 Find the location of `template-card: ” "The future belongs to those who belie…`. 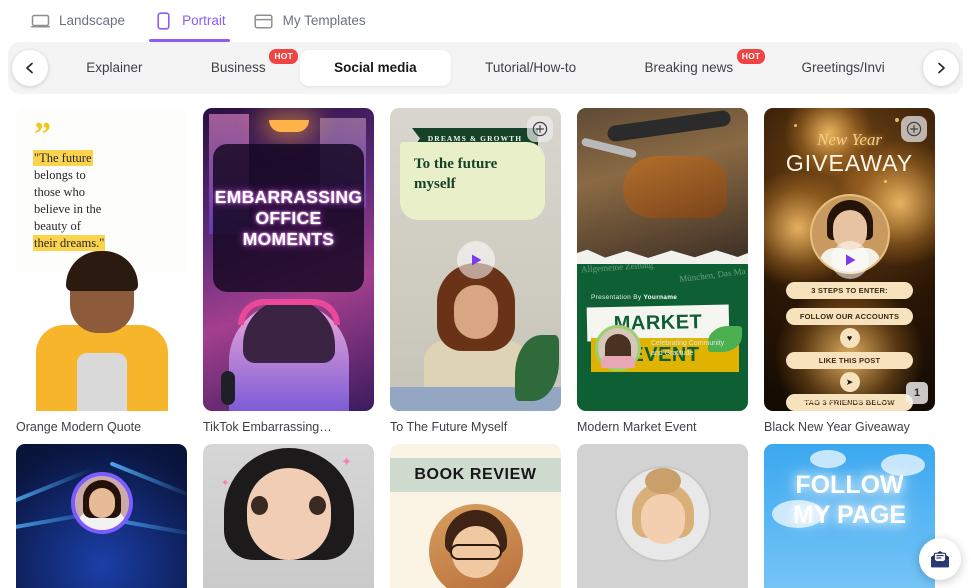

template-card: ” "The future belongs to those who belie… is located at coordinates (101, 271).